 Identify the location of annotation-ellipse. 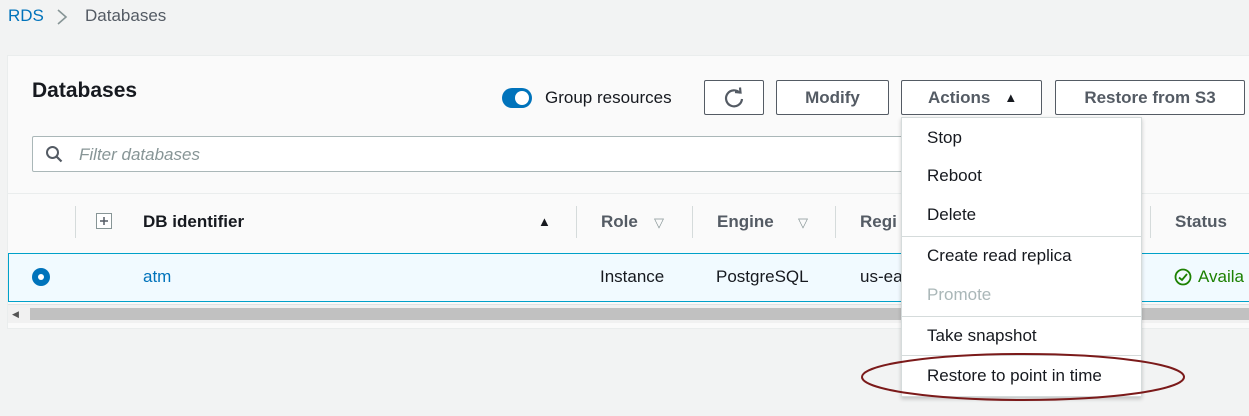
(1023, 377).